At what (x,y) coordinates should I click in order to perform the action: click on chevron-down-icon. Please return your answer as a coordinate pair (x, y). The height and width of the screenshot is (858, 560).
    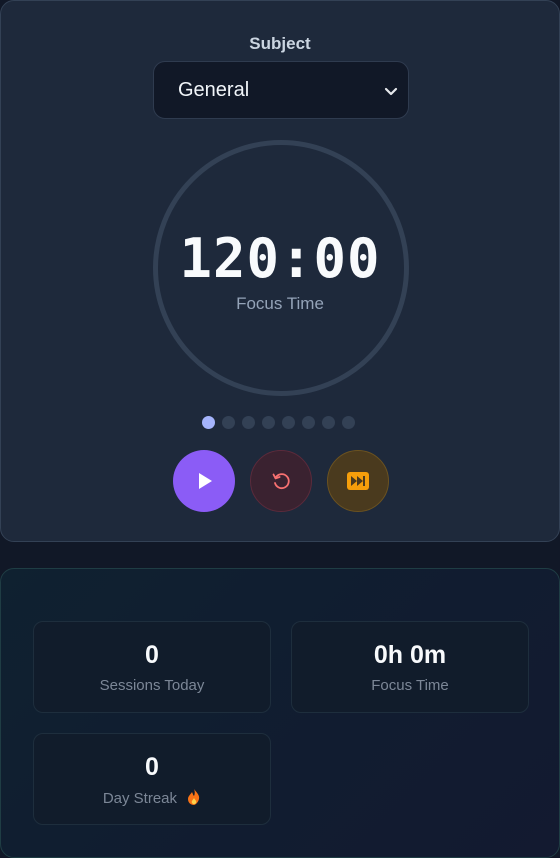
    Looking at the image, I should click on (391, 91).